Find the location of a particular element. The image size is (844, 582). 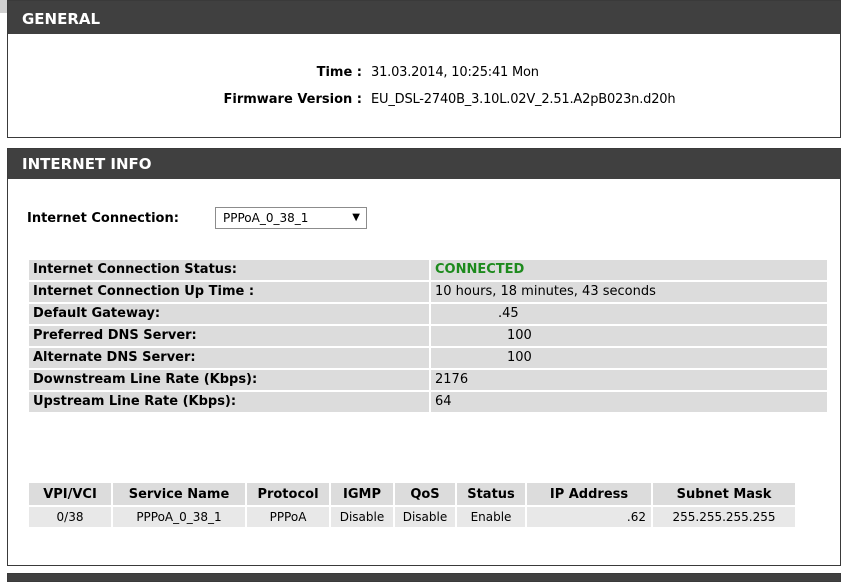

header-igmp: IGMP is located at coordinates (362, 494).